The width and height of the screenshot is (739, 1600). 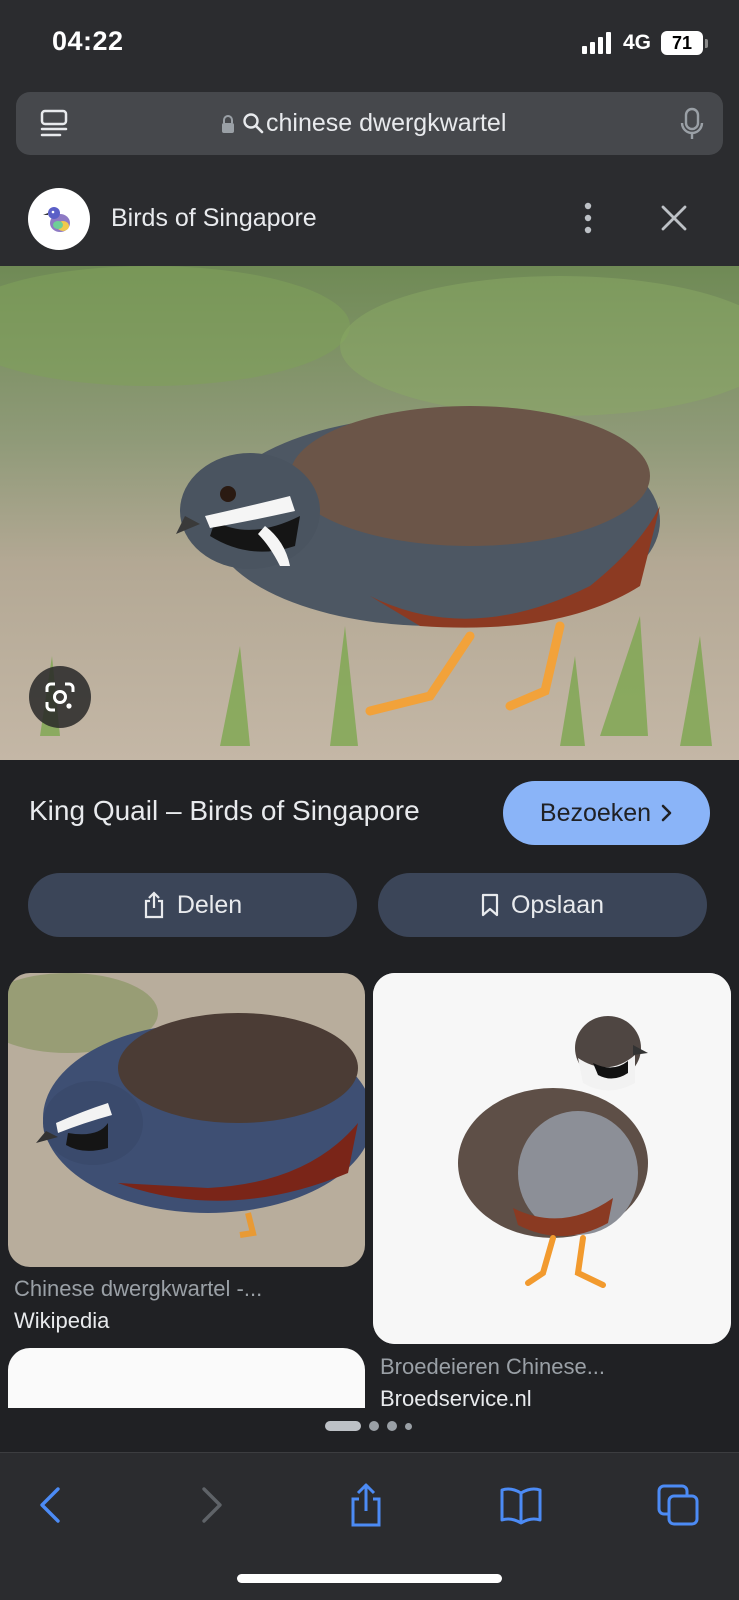 What do you see at coordinates (54, 124) in the screenshot?
I see `tab-overview-icon` at bounding box center [54, 124].